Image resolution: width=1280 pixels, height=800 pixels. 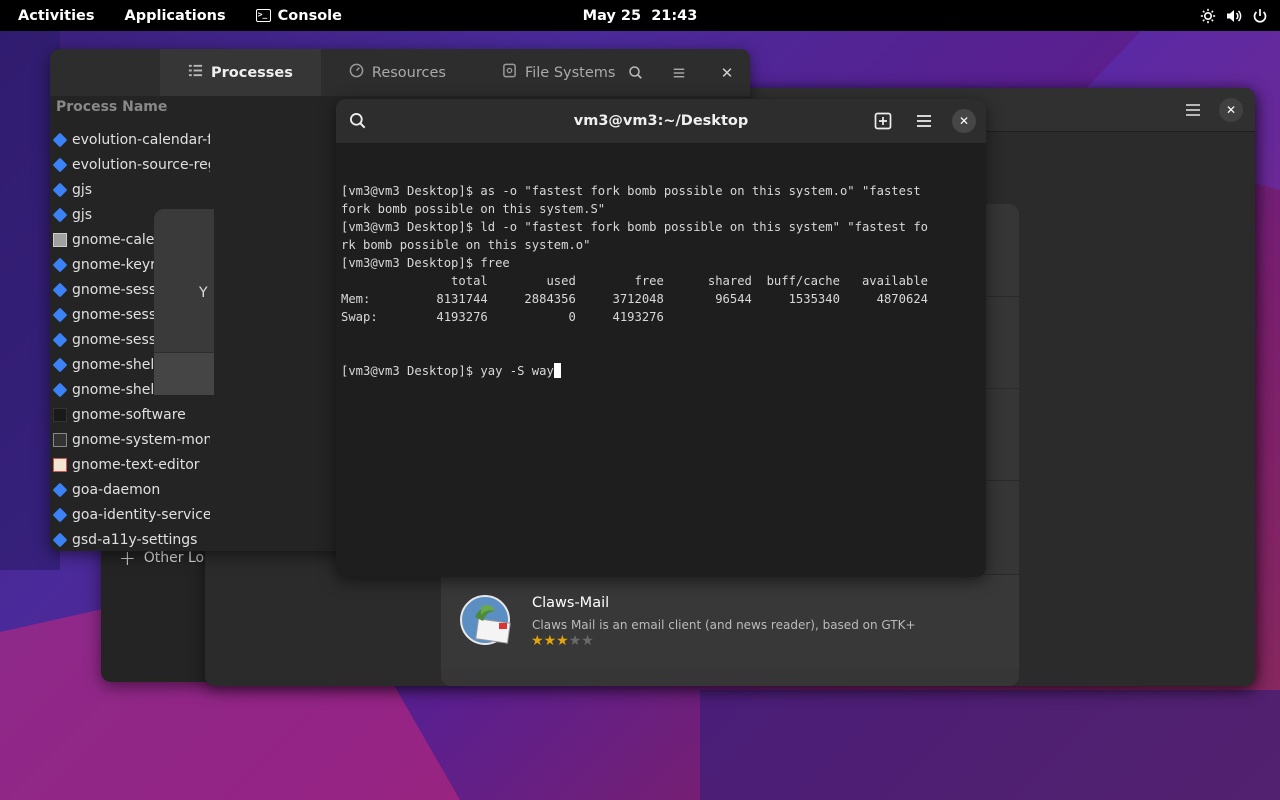 I want to click on process-name: gnome-system-moni, so click(x=141, y=439).